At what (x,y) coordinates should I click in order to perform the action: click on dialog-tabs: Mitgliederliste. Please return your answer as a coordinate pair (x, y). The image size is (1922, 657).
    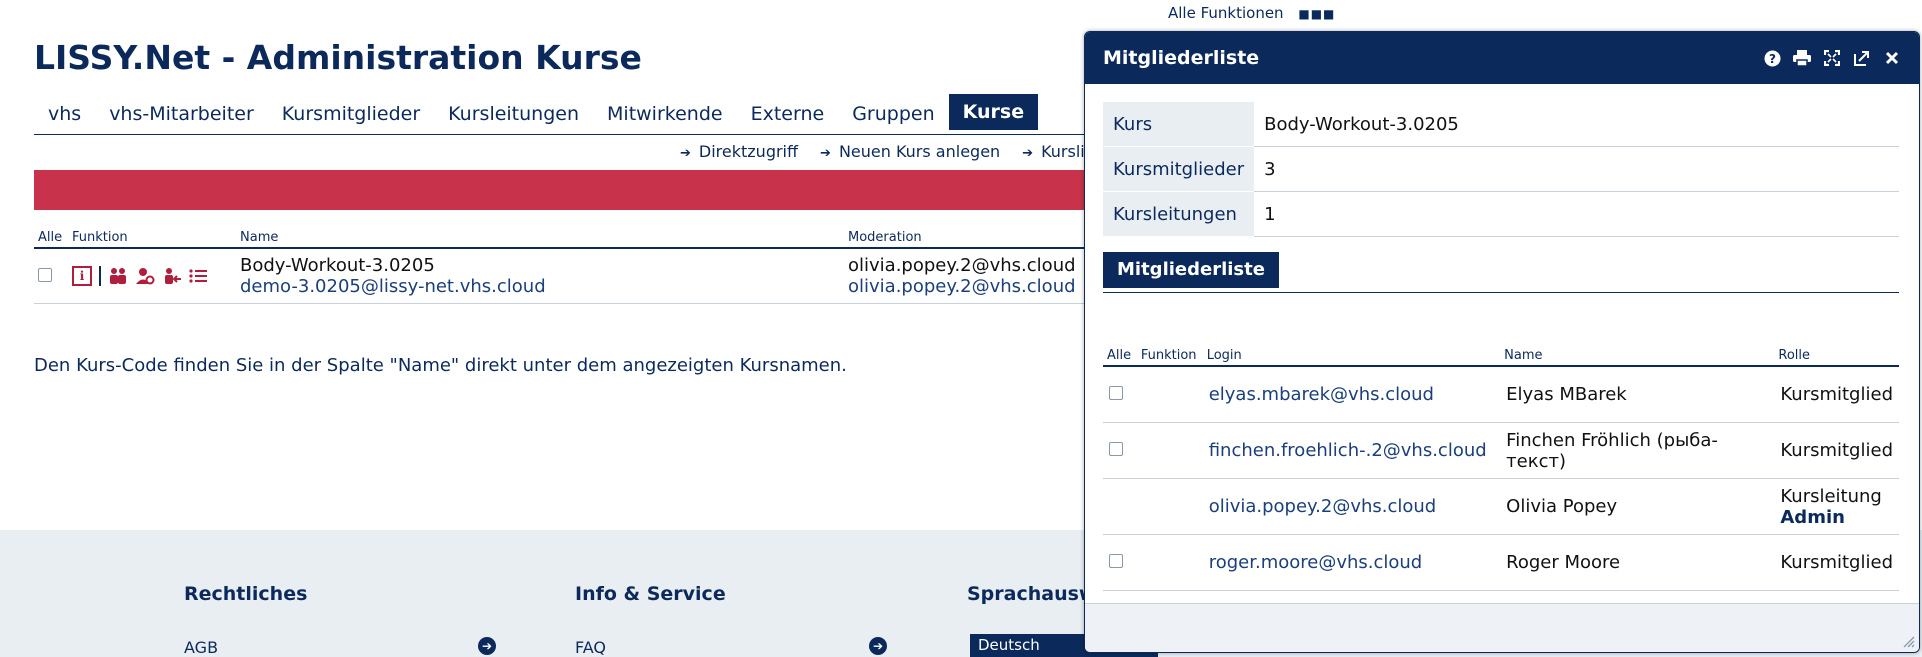
    Looking at the image, I should click on (1501, 272).